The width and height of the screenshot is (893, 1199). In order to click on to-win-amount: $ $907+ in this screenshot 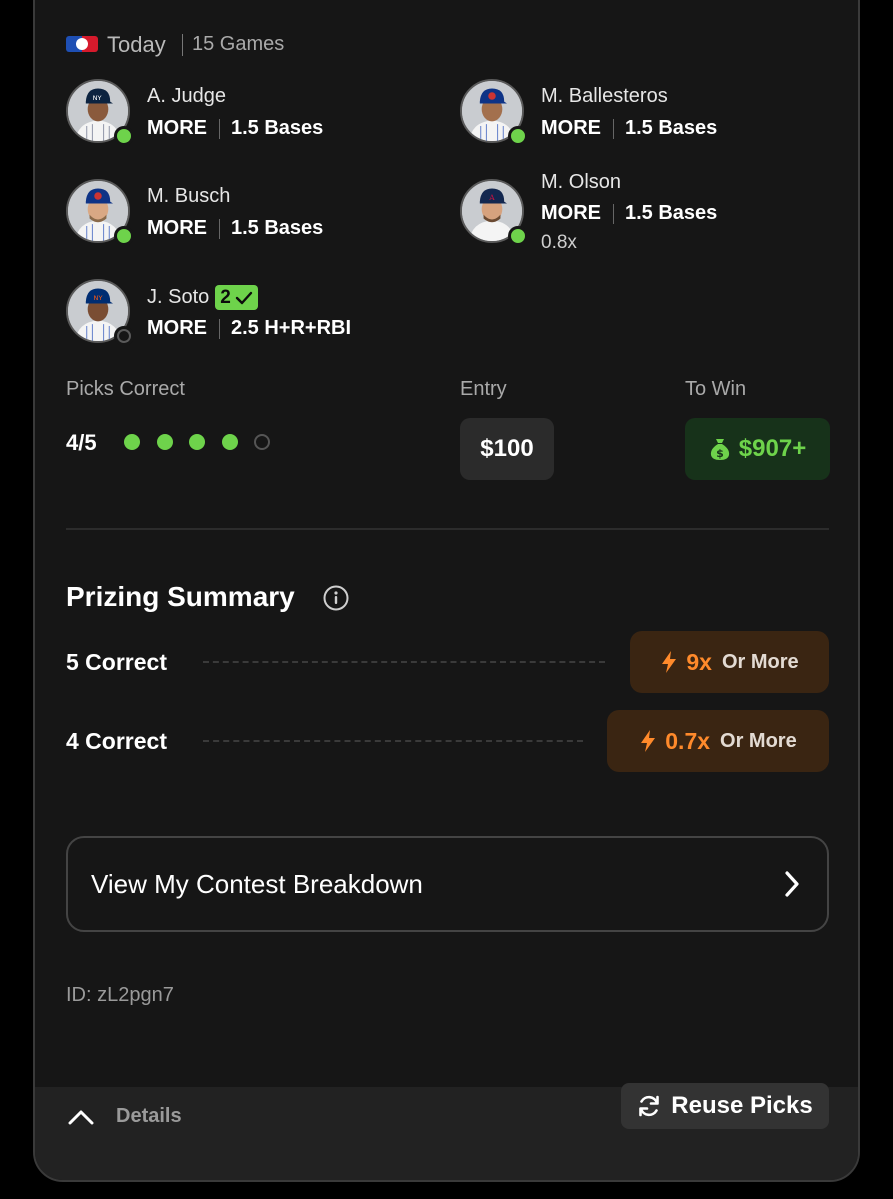, I will do `click(757, 449)`.